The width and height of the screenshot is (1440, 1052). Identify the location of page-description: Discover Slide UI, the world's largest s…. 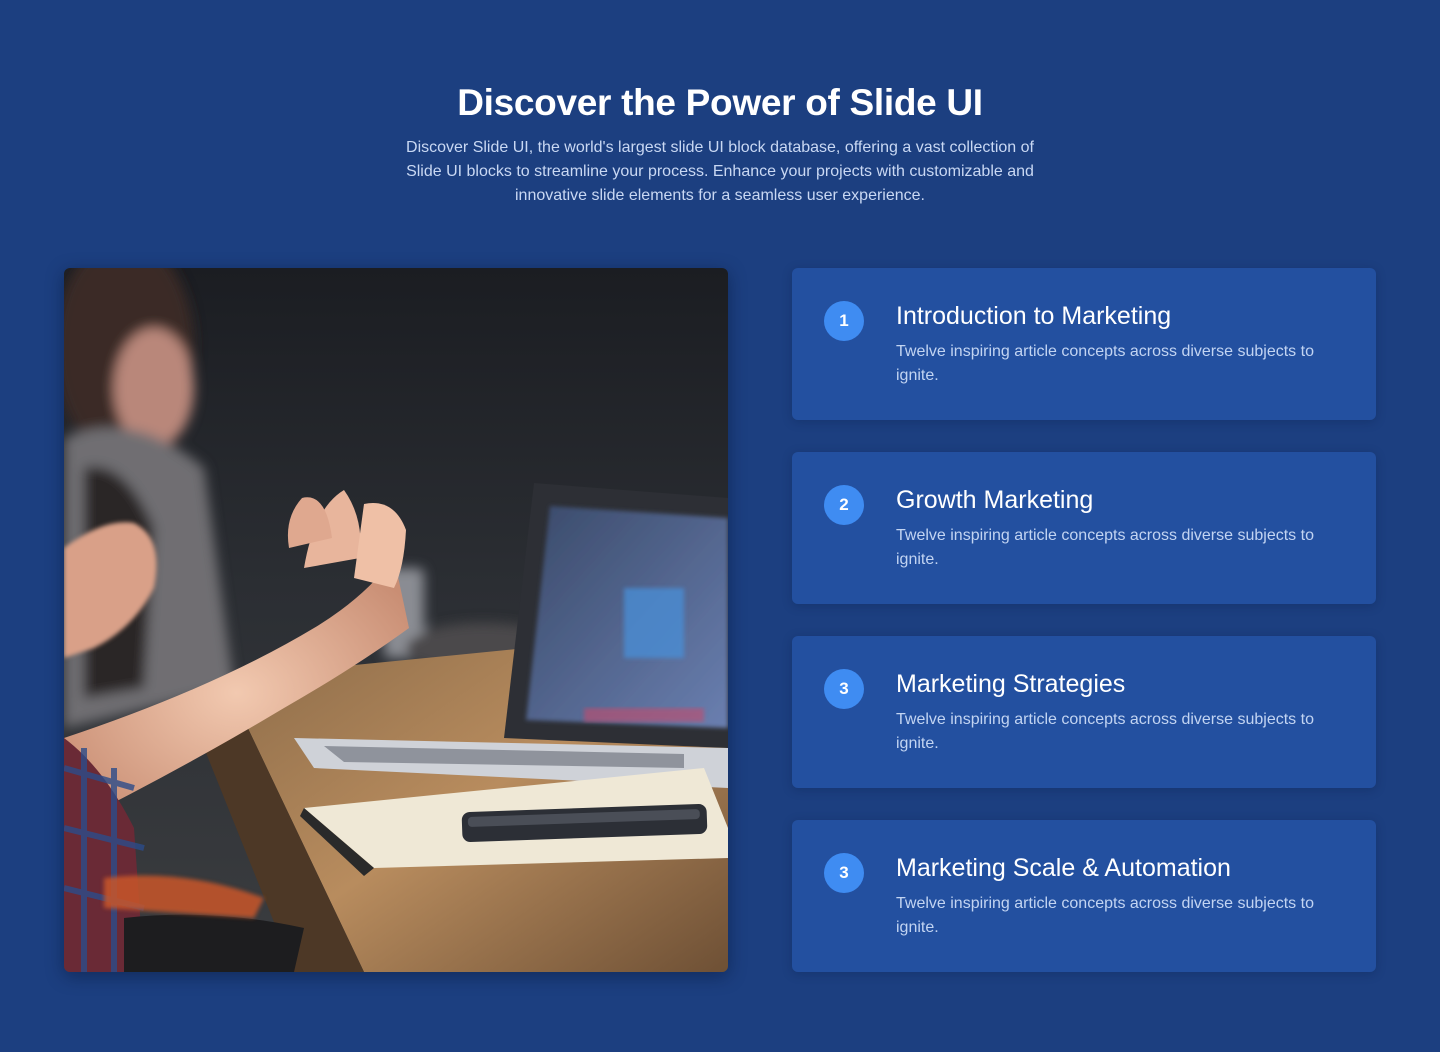
(720, 171).